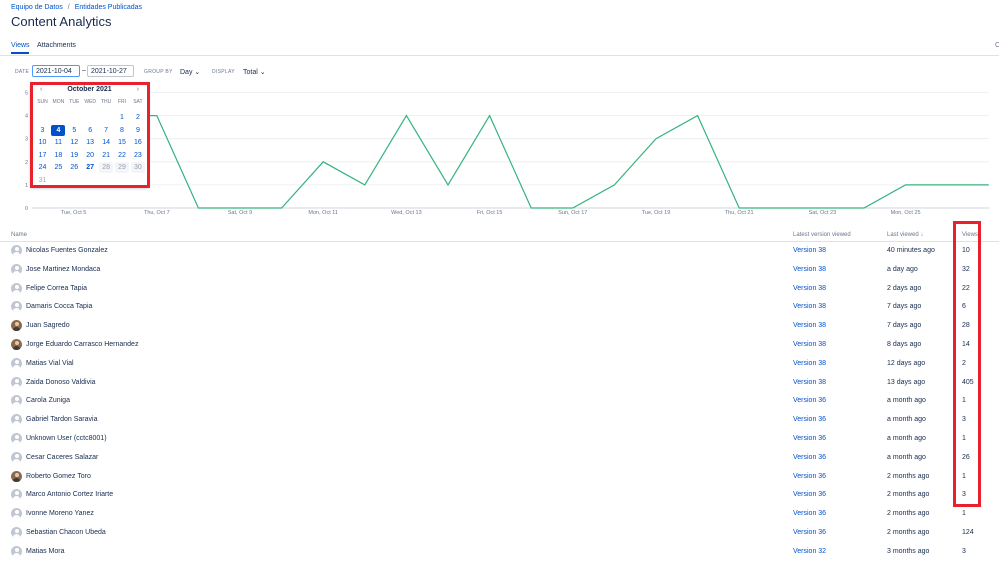 The height and width of the screenshot is (562, 999). Describe the element at coordinates (56, 71) in the screenshot. I see `date-from-input: 2021-10-04` at that location.